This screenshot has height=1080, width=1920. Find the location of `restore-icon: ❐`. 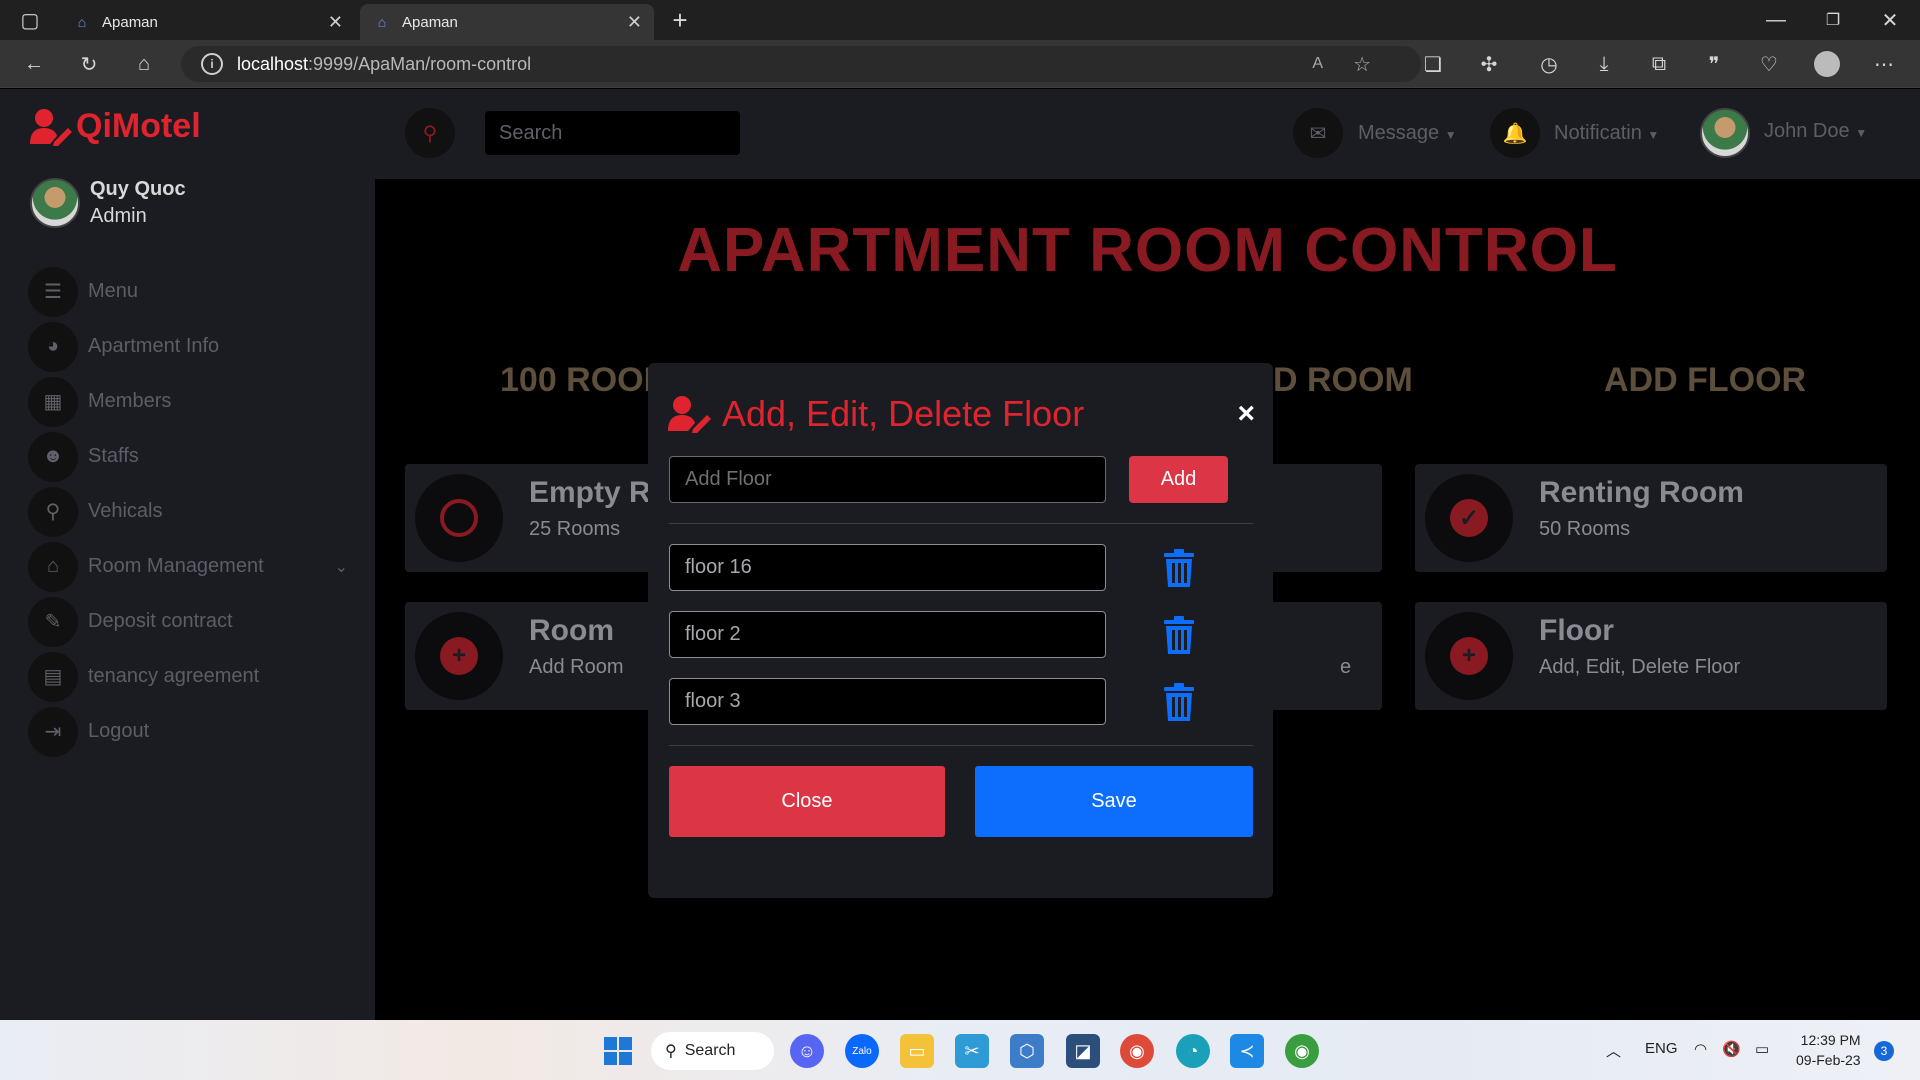

restore-icon: ❐ is located at coordinates (1833, 20).